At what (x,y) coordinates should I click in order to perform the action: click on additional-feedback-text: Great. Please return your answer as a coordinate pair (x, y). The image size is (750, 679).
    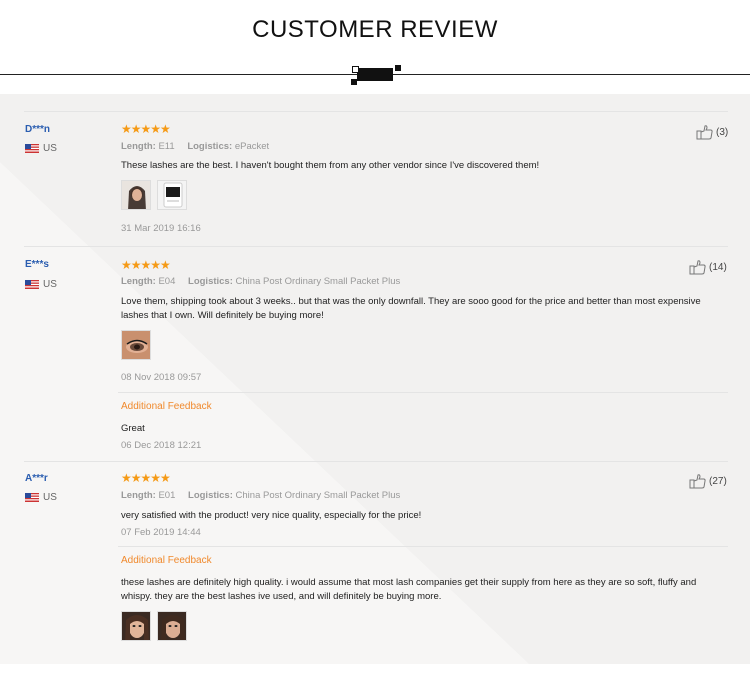
    Looking at the image, I should click on (133, 428).